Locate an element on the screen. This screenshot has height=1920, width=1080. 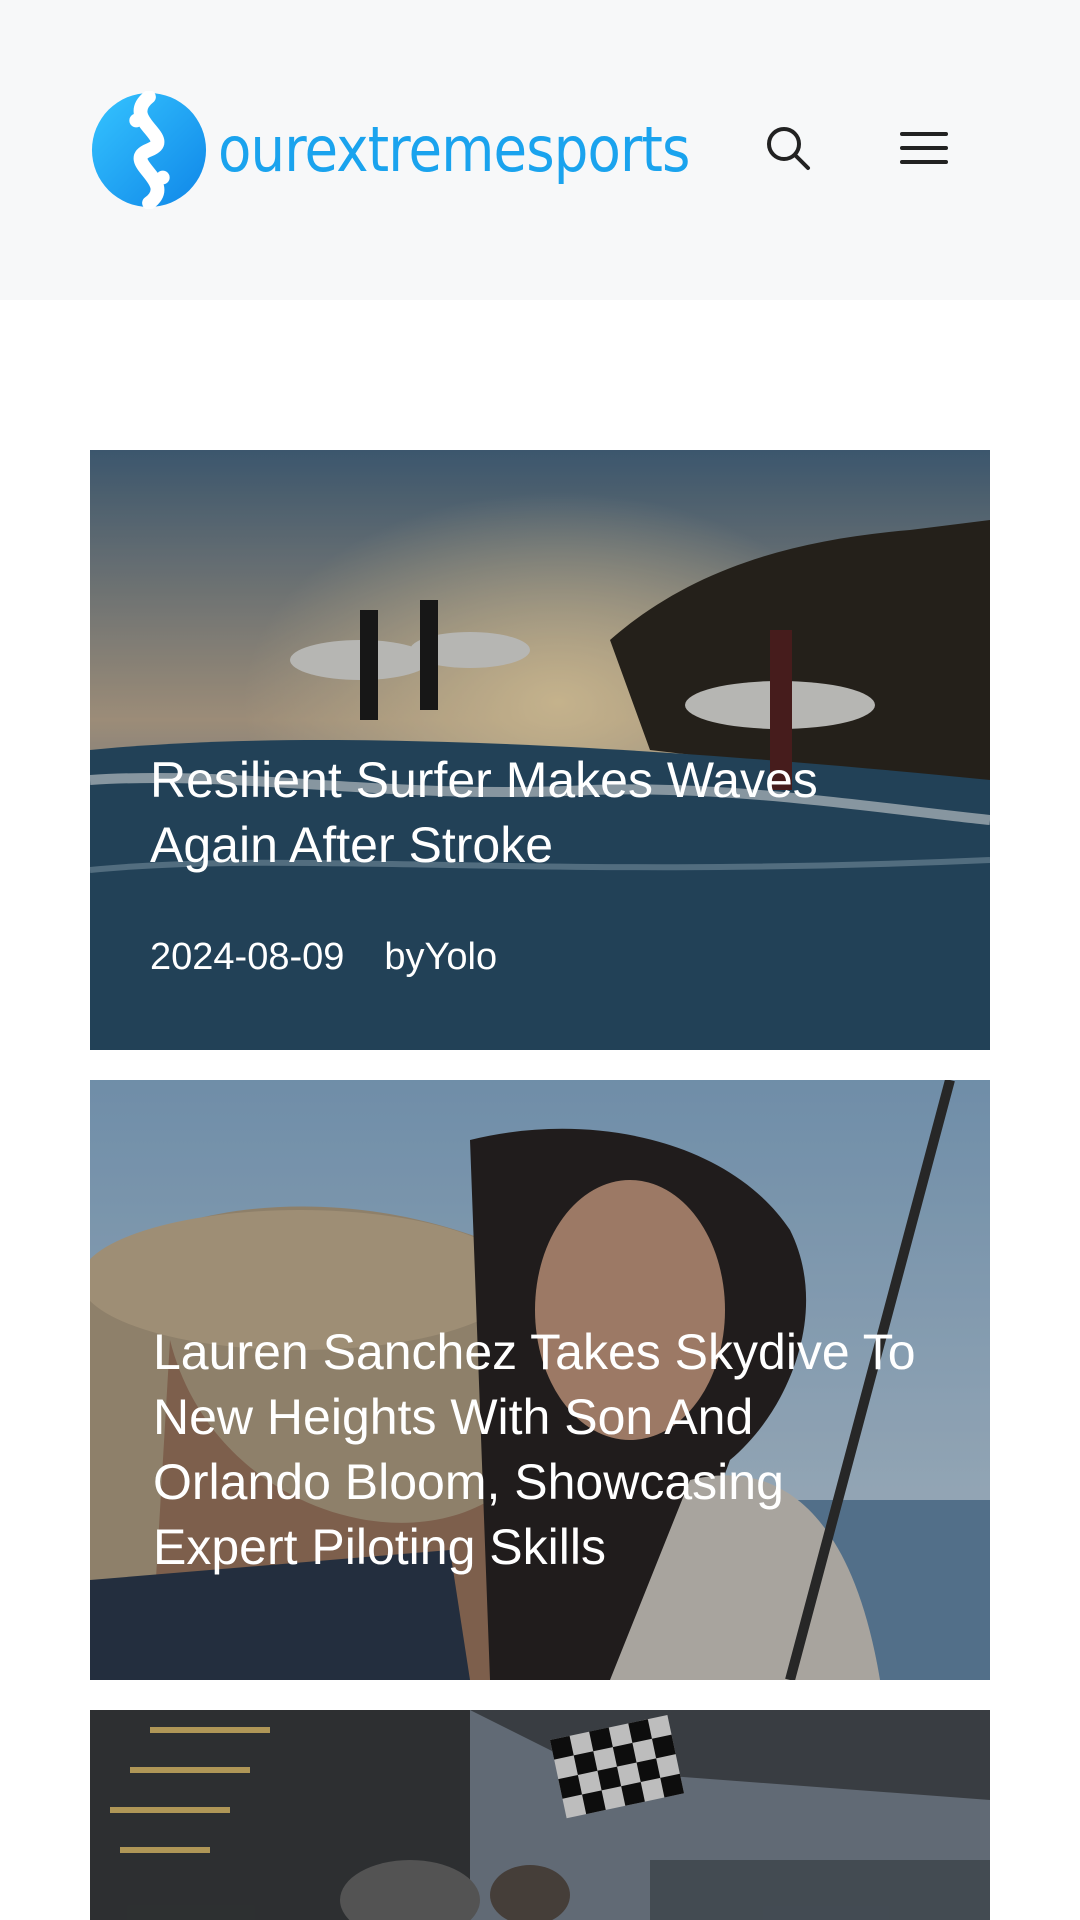
image-overlay is located at coordinates (540, 1815).